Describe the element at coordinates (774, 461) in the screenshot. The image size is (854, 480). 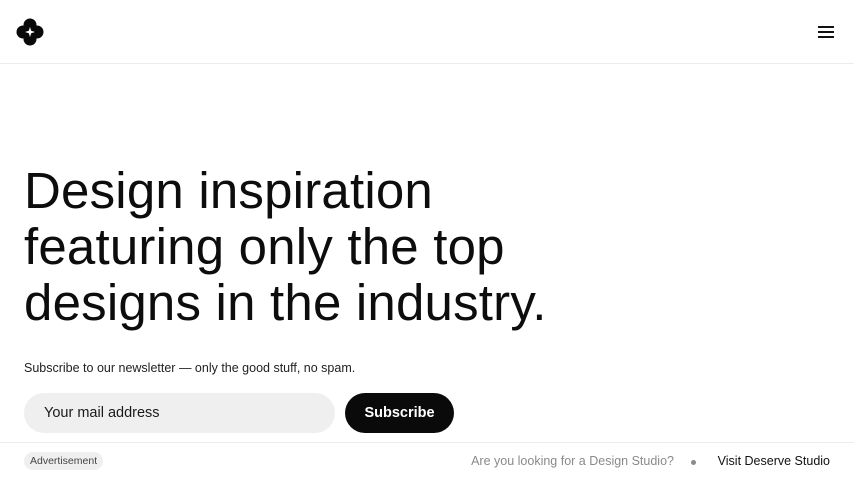
I see `visit-studio-link: Visit Deserve Studio` at that location.